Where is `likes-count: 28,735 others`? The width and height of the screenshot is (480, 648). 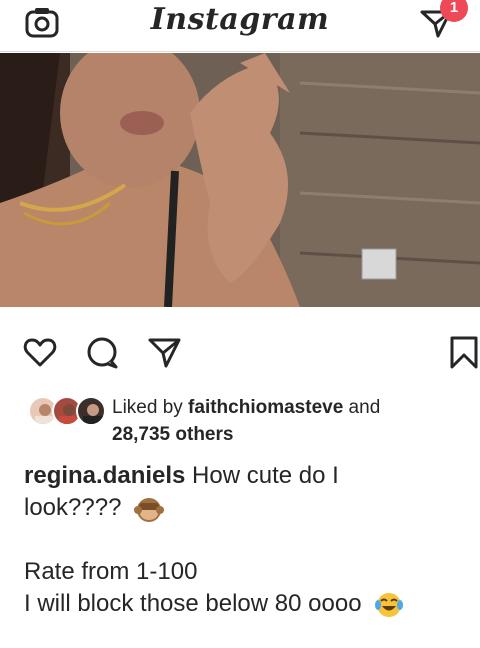
likes-count: 28,735 others is located at coordinates (172, 434).